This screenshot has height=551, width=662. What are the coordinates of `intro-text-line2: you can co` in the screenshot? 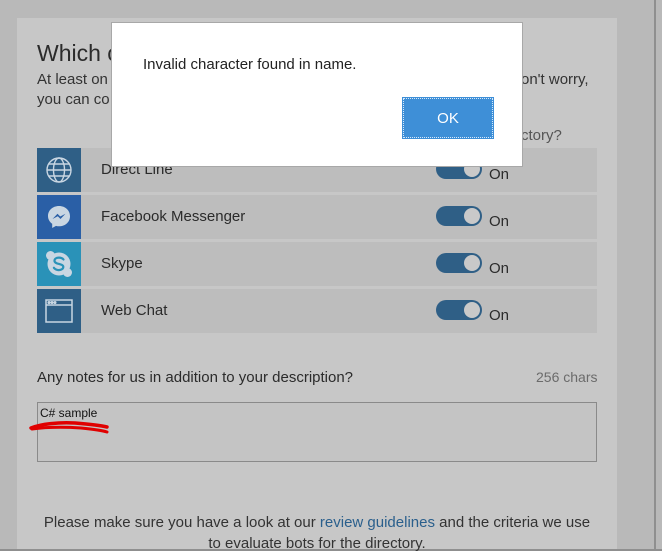 It's located at (73, 99).